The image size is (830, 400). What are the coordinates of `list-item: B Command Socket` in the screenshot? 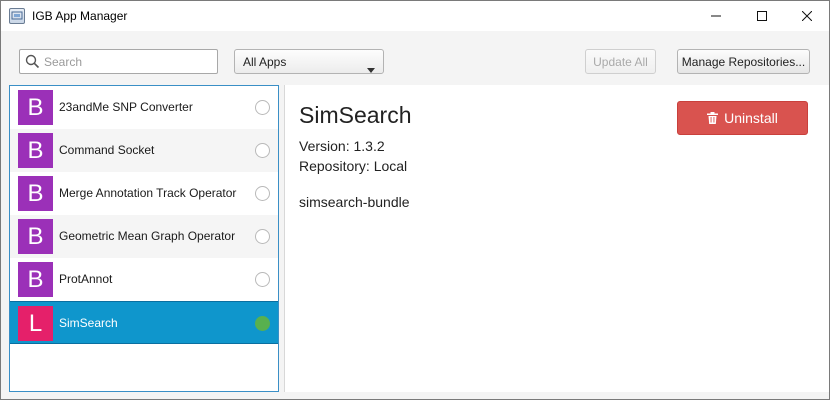 It's located at (144, 150).